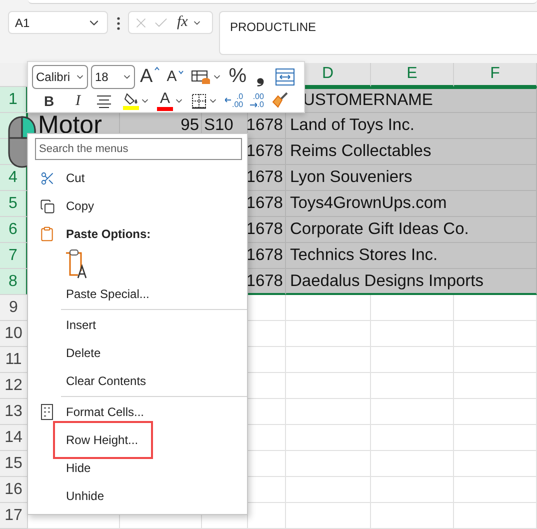 This screenshot has height=529, width=537. Describe the element at coordinates (150, 77) in the screenshot. I see `grow-font-button: A` at that location.